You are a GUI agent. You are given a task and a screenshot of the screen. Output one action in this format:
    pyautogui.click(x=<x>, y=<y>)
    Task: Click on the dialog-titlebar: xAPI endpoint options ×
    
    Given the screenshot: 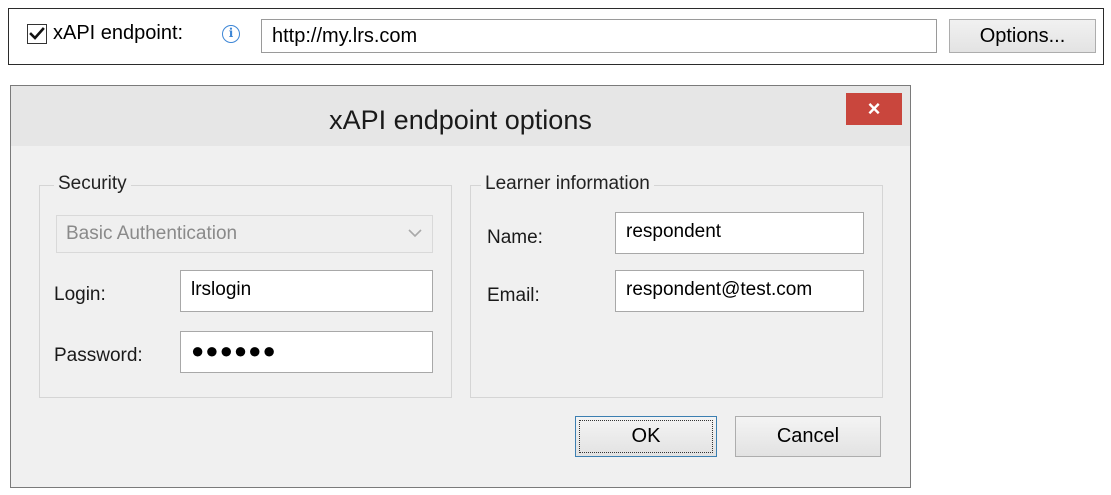 What is the action you would take?
    pyautogui.click(x=460, y=116)
    